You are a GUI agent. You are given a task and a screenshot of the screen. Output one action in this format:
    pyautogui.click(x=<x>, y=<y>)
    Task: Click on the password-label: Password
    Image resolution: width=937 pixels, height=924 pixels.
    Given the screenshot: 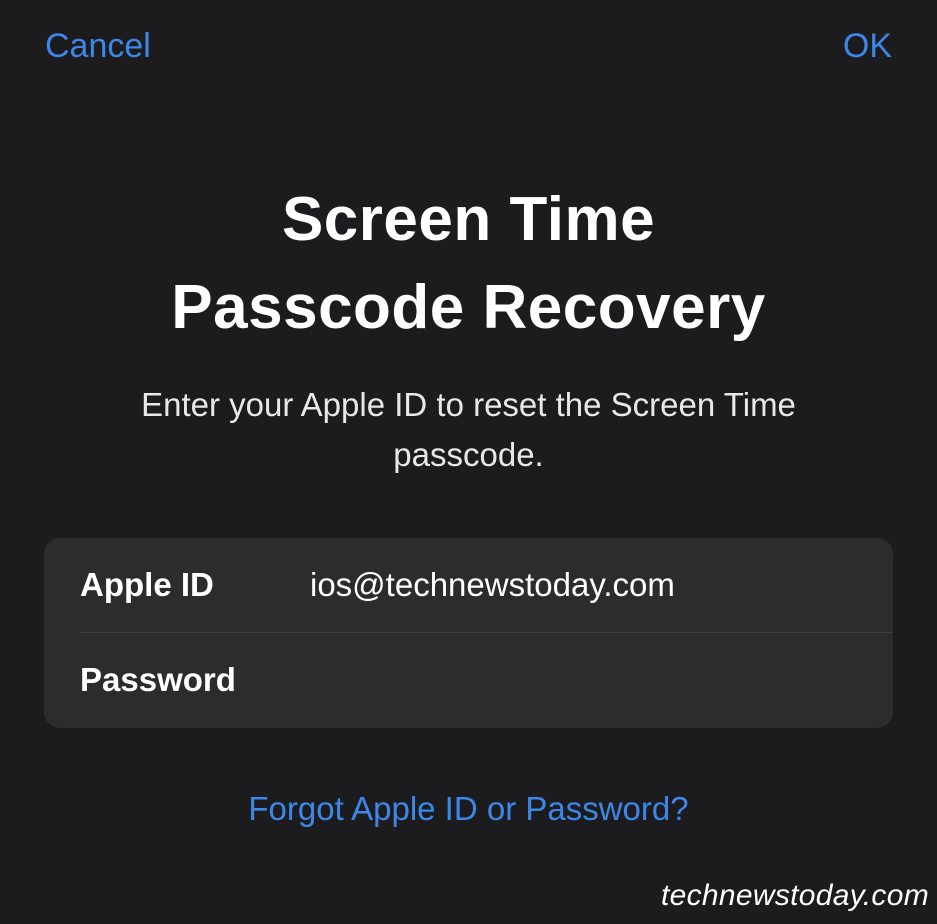 What is the action you would take?
    pyautogui.click(x=158, y=679)
    